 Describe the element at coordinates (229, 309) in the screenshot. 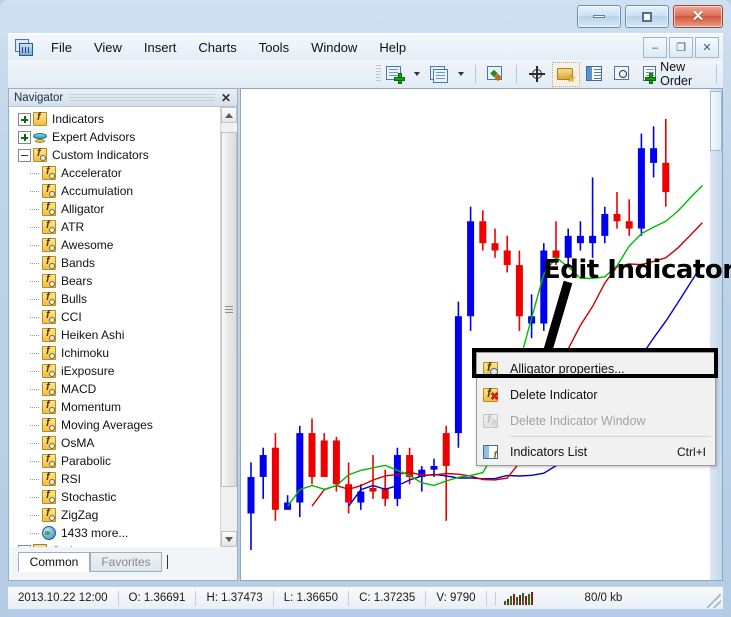

I see `scrollbar-thumb` at that location.